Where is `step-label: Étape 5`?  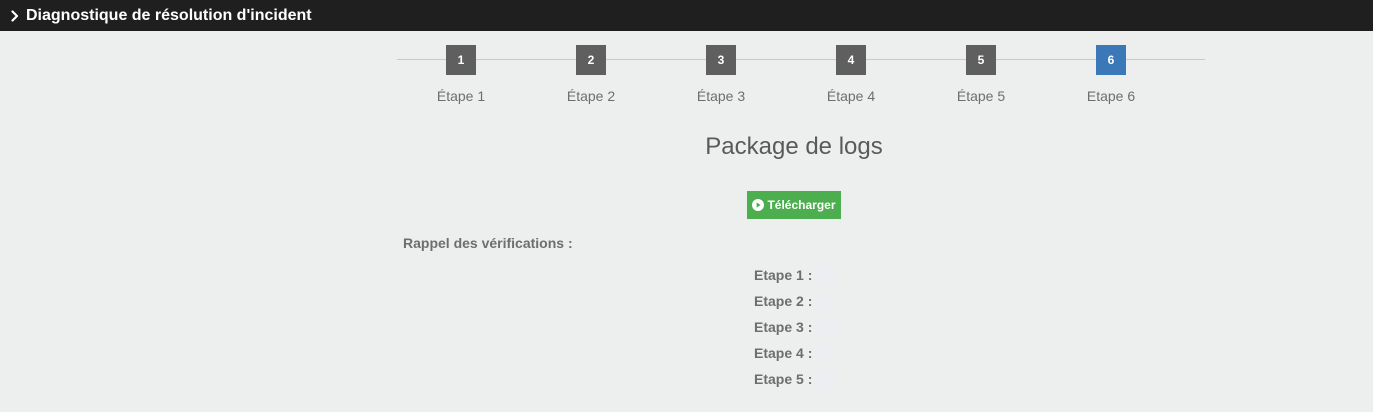
step-label: Étape 5 is located at coordinates (981, 96).